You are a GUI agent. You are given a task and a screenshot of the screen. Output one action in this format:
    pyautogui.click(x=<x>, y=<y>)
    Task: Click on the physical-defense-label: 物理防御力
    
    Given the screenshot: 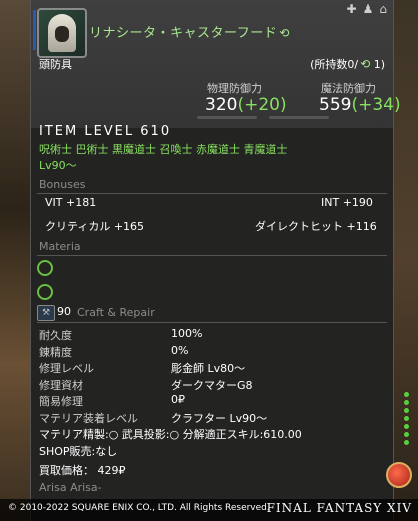 What is the action you would take?
    pyautogui.click(x=234, y=88)
    